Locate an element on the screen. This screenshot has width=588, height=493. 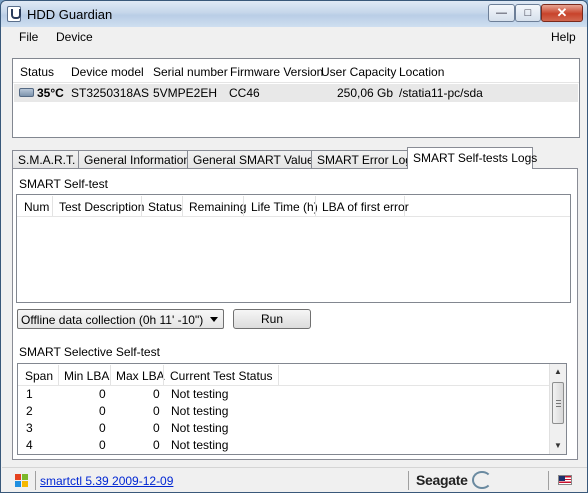
close-icon: ✕ is located at coordinates (562, 12).